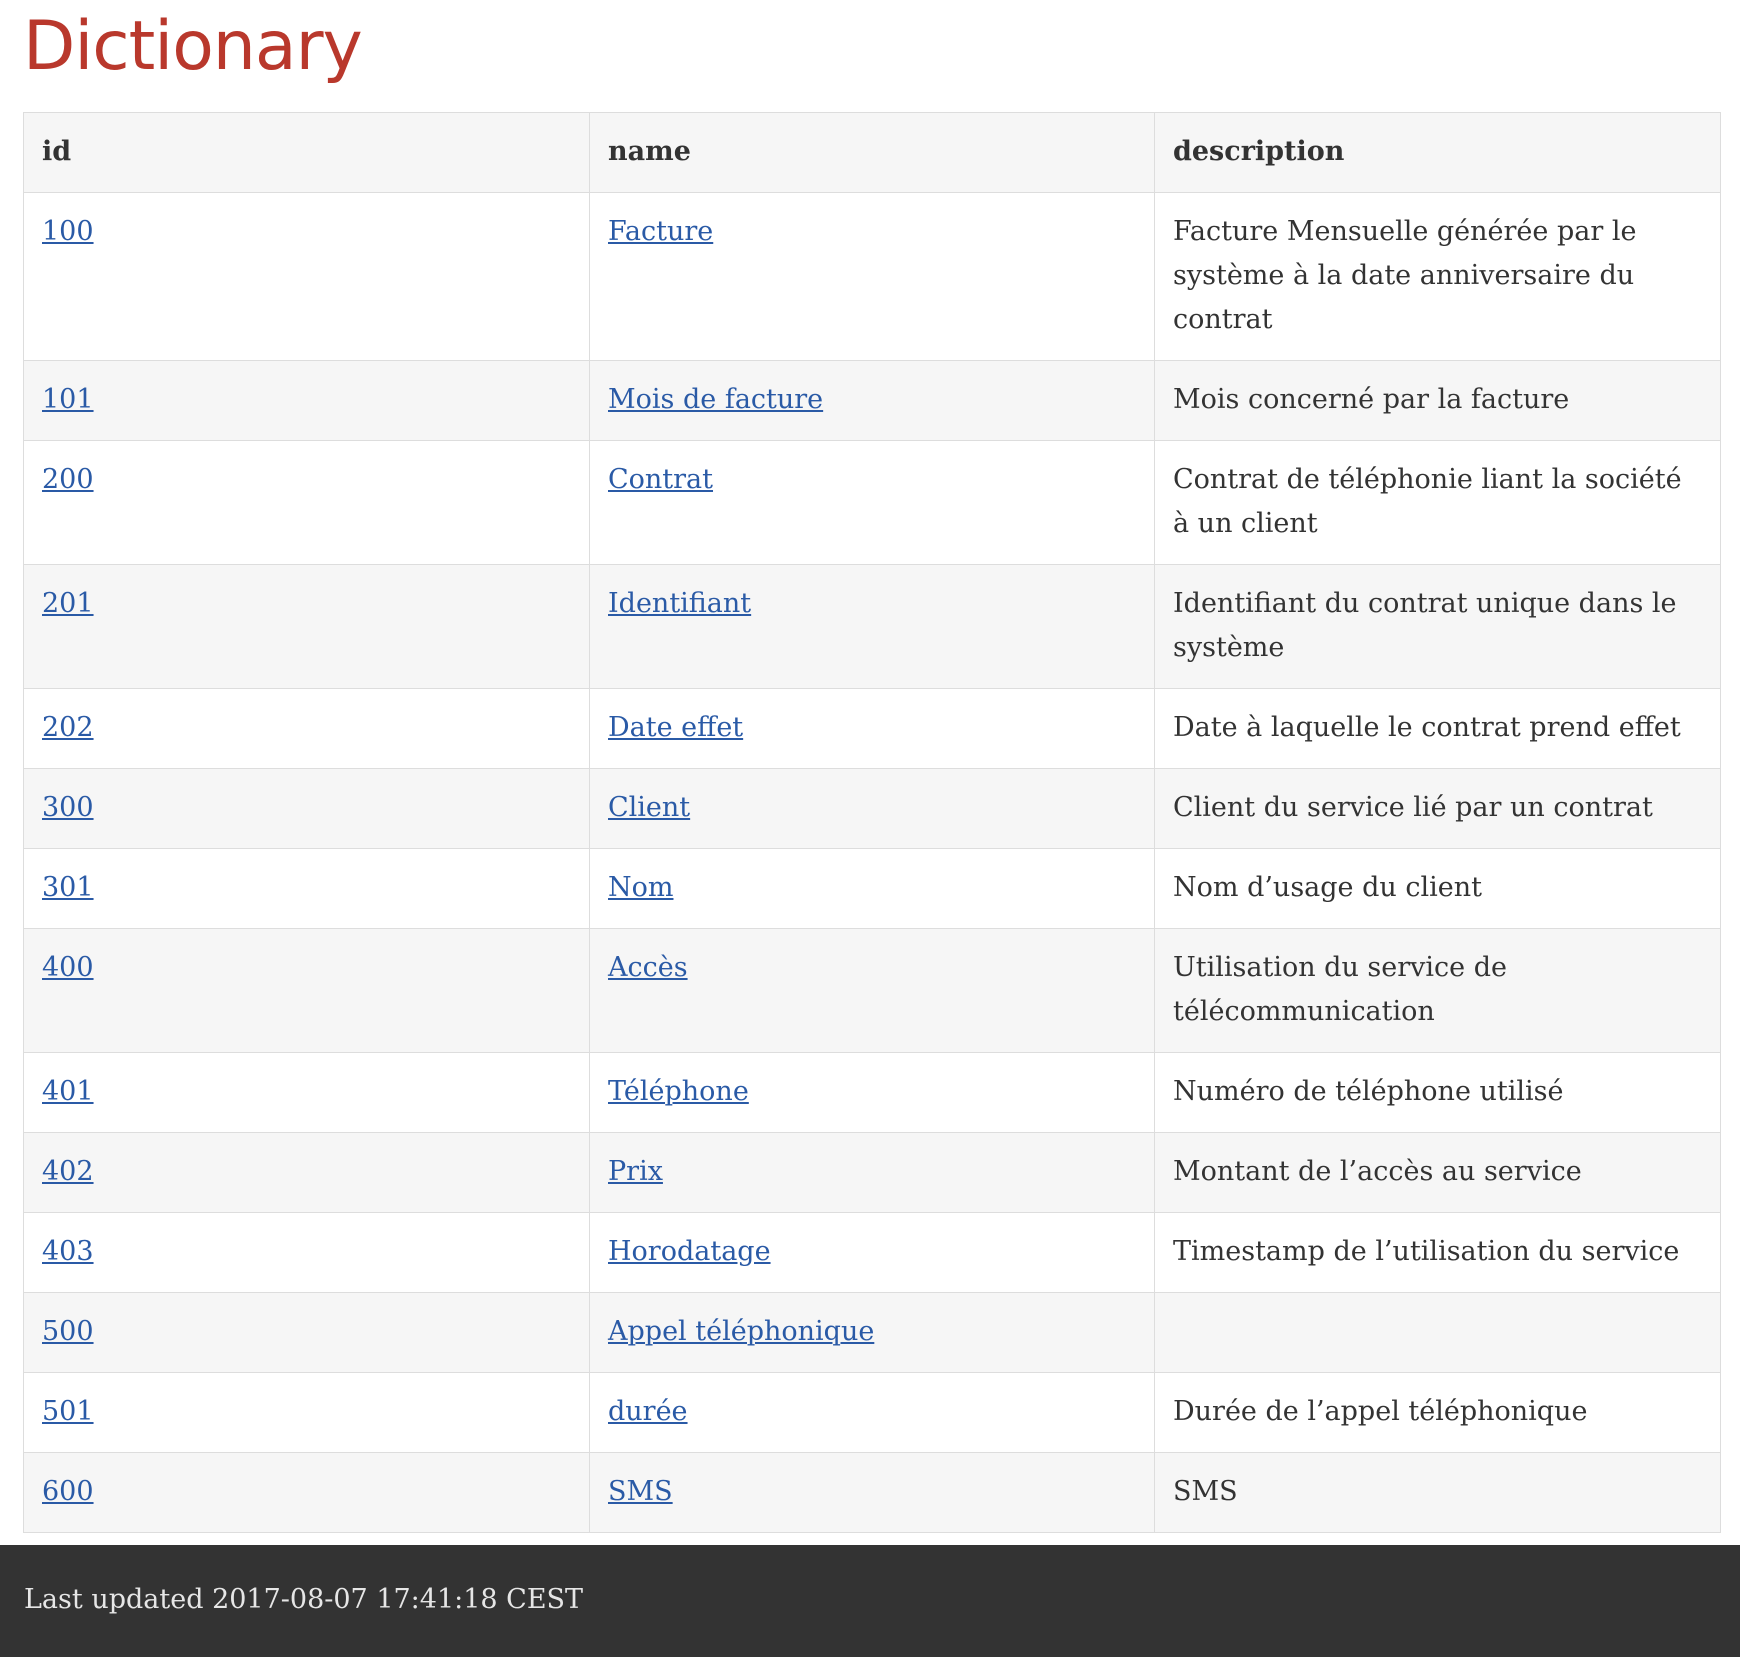 This screenshot has height=1678, width=1740. What do you see at coordinates (68, 967) in the screenshot?
I see `id-link: 400` at bounding box center [68, 967].